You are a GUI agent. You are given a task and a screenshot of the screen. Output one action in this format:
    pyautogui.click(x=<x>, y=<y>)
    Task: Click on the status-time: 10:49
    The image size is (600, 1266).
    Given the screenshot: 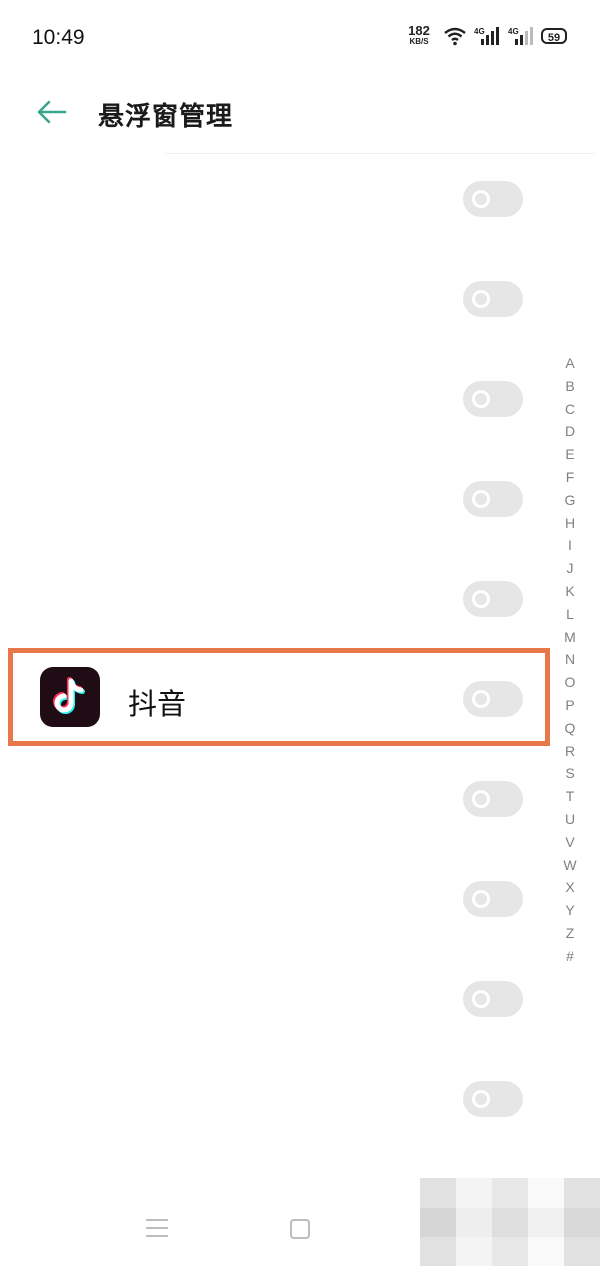 What is the action you would take?
    pyautogui.click(x=58, y=37)
    